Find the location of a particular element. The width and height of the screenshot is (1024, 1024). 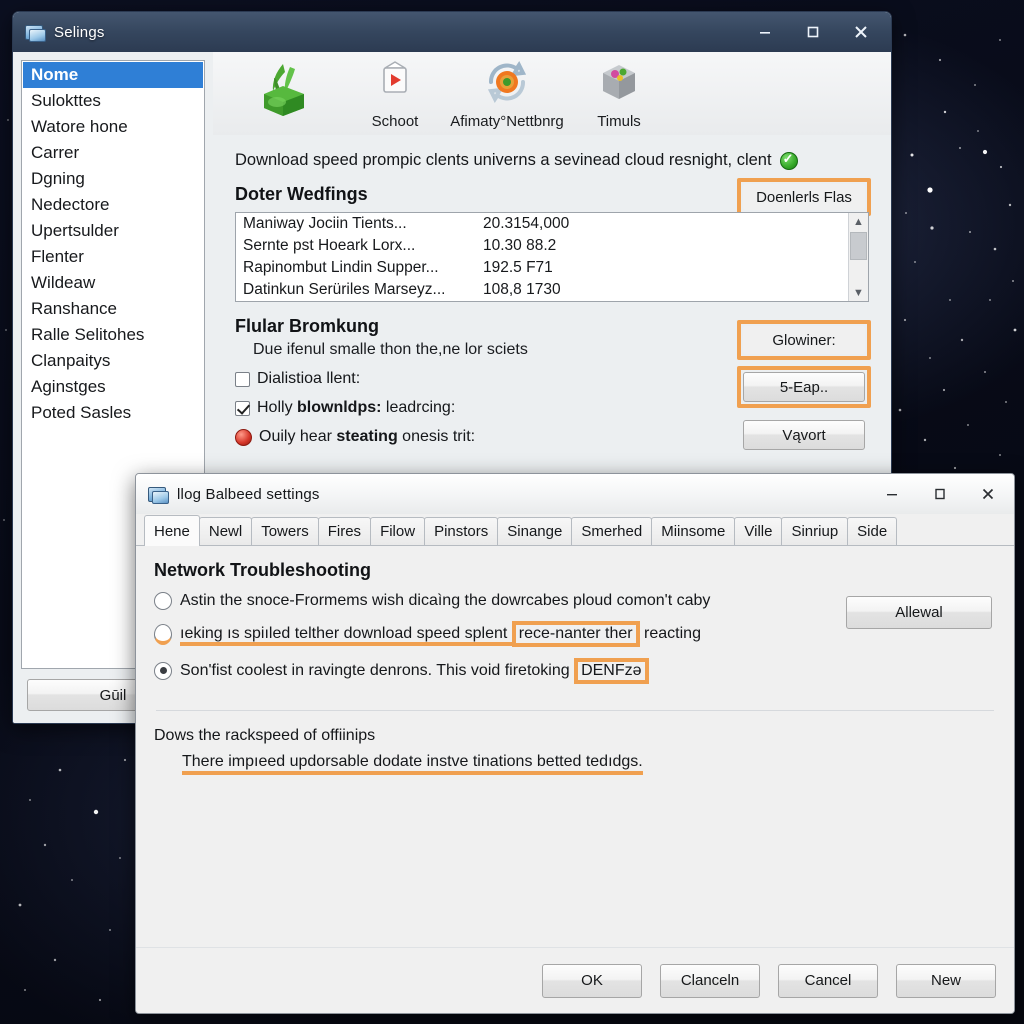

network-sync-icon is located at coordinates (507, 84).